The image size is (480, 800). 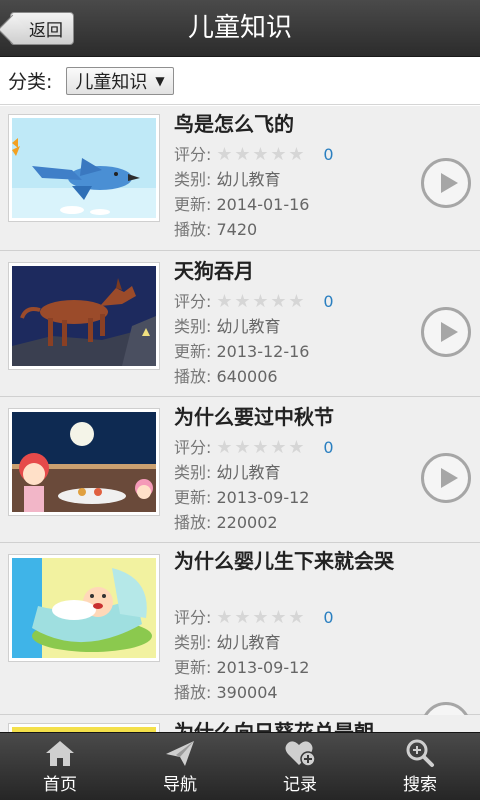 What do you see at coordinates (300, 754) in the screenshot?
I see `heart-plus-icon` at bounding box center [300, 754].